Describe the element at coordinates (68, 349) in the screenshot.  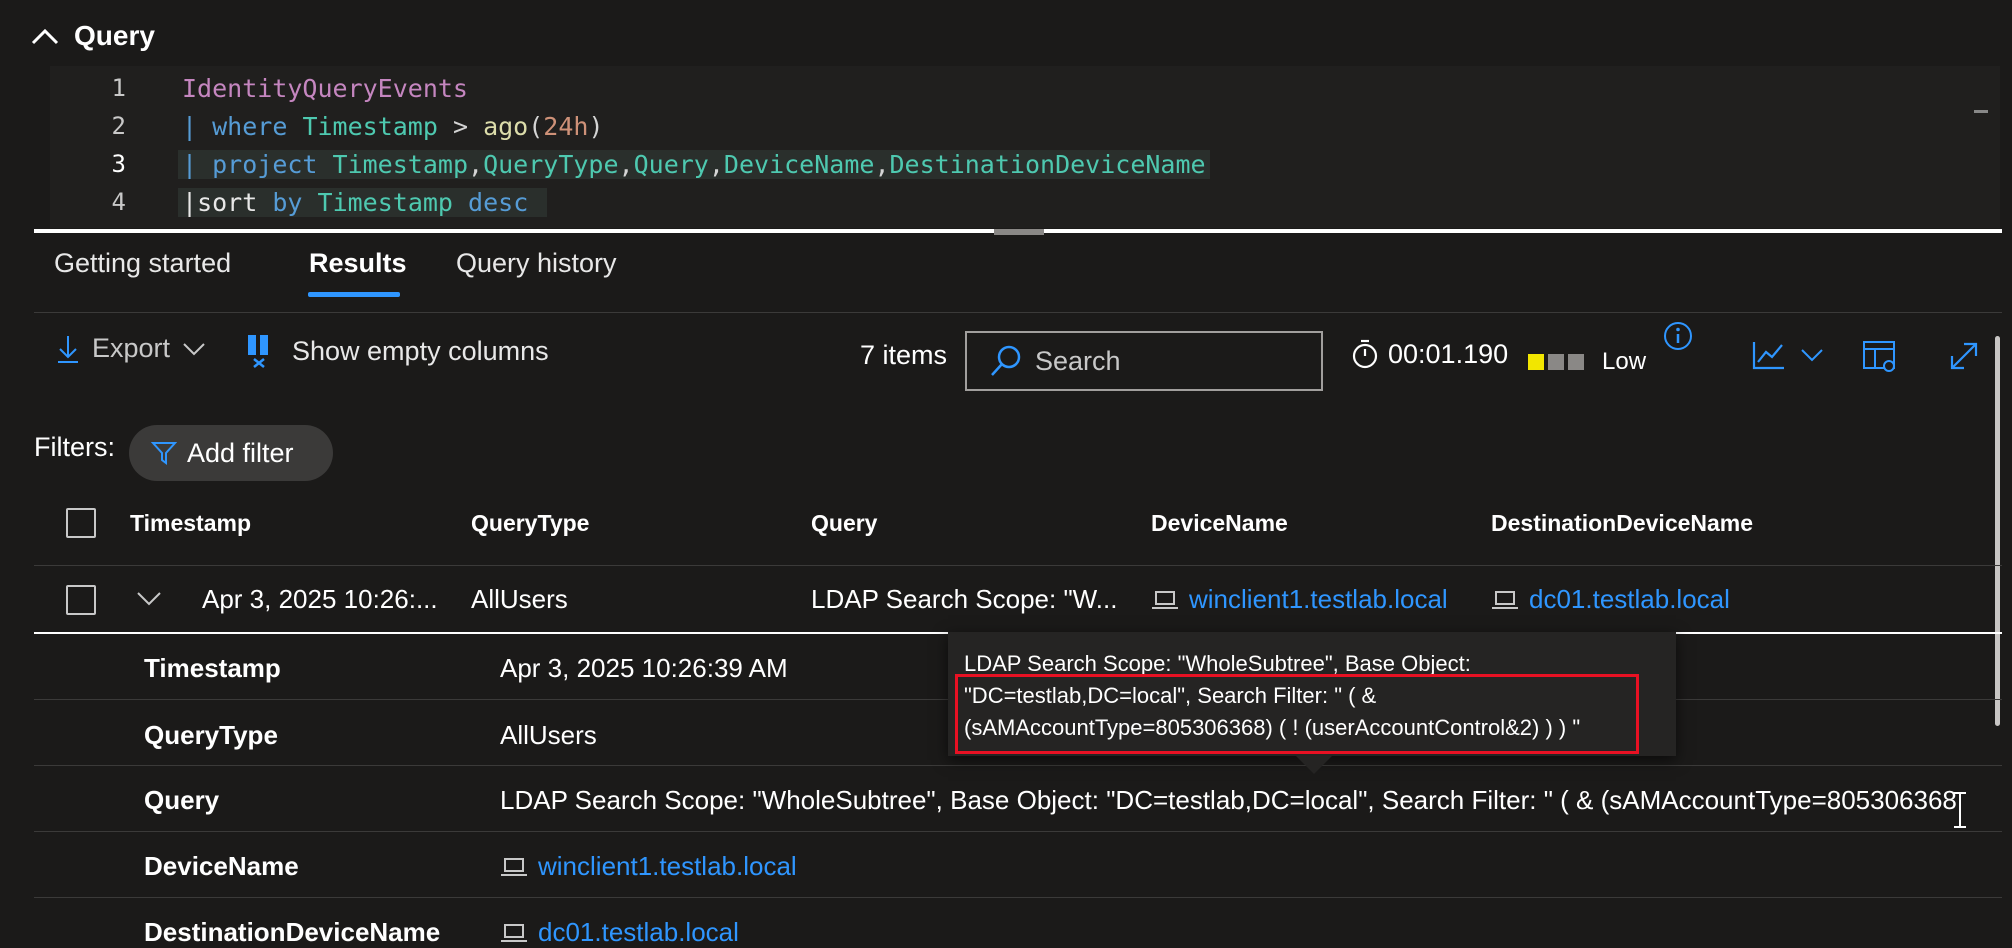
I see `download-icon` at that location.